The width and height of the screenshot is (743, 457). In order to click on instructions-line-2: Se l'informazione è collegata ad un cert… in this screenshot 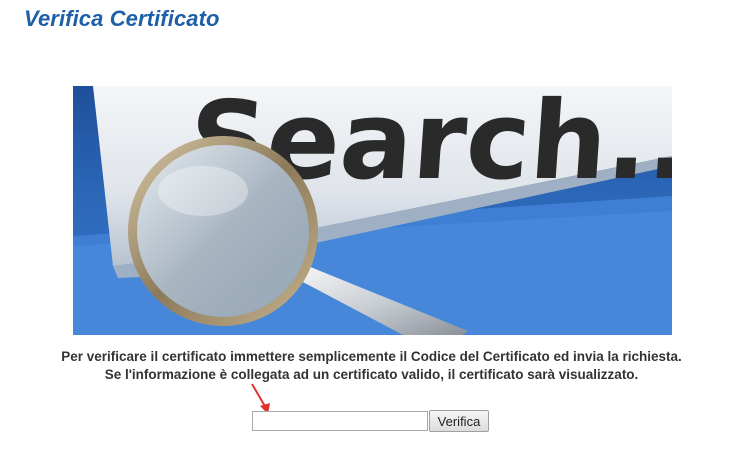, I will do `click(371, 374)`.